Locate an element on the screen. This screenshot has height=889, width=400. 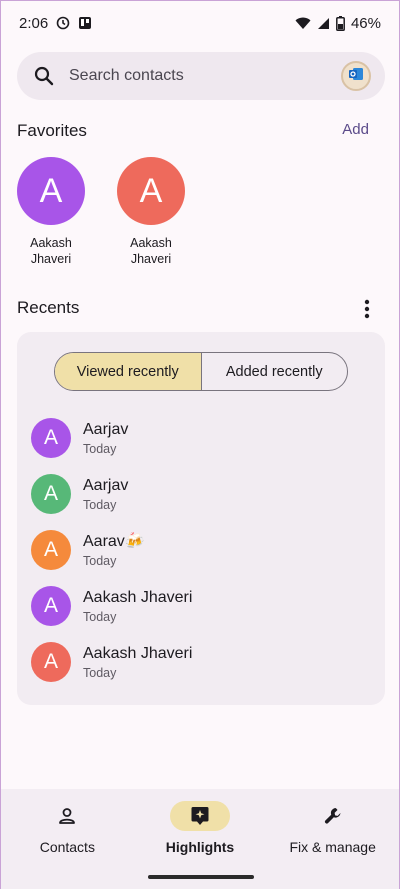
nav-highlights-label: Highlights is located at coordinates (200, 847).